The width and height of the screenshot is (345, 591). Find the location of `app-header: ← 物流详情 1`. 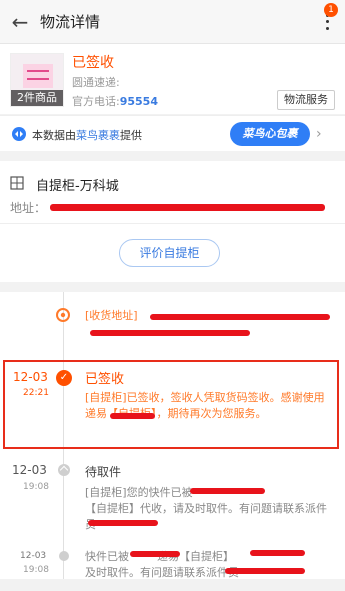

app-header: ← 物流详情 1 is located at coordinates (172, 22).